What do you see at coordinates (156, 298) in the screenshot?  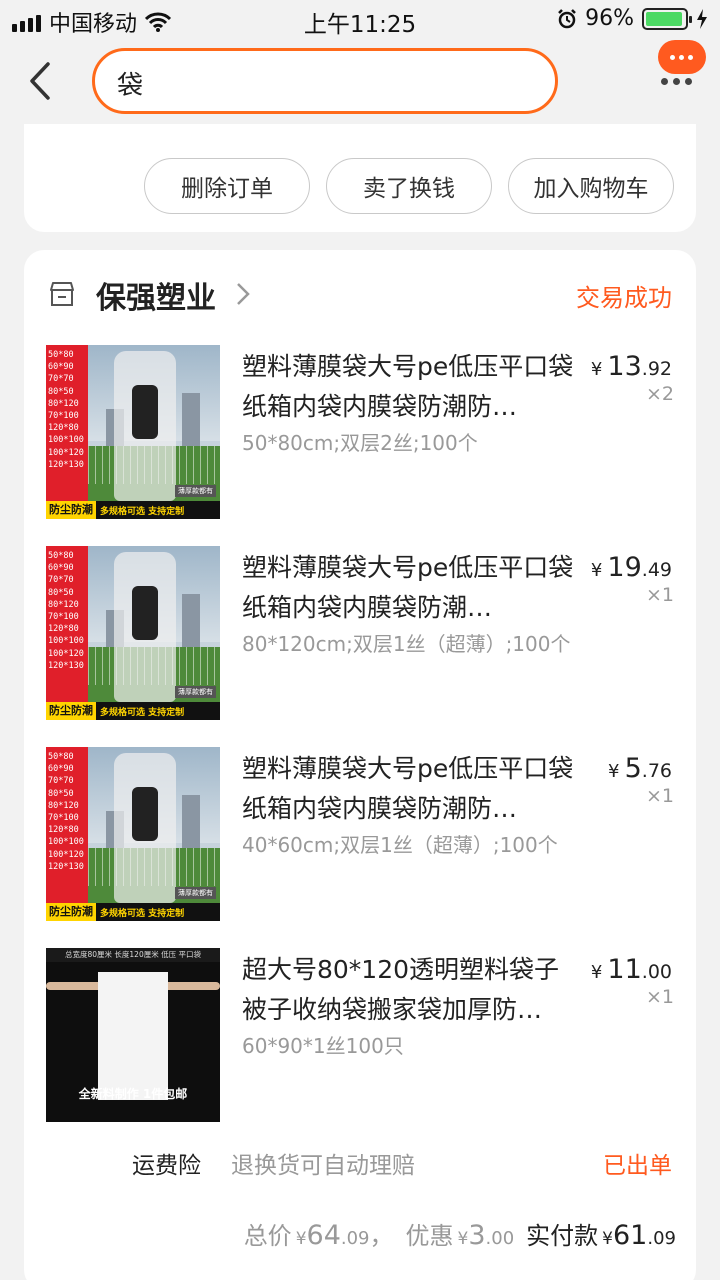 I see `shop-name: 保强塑业` at bounding box center [156, 298].